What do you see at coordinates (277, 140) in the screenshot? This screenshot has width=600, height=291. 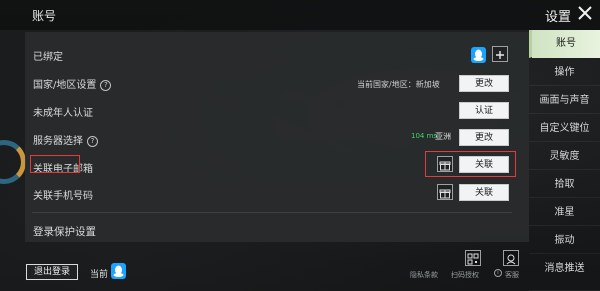 I see `server-row: 服务器选择?` at bounding box center [277, 140].